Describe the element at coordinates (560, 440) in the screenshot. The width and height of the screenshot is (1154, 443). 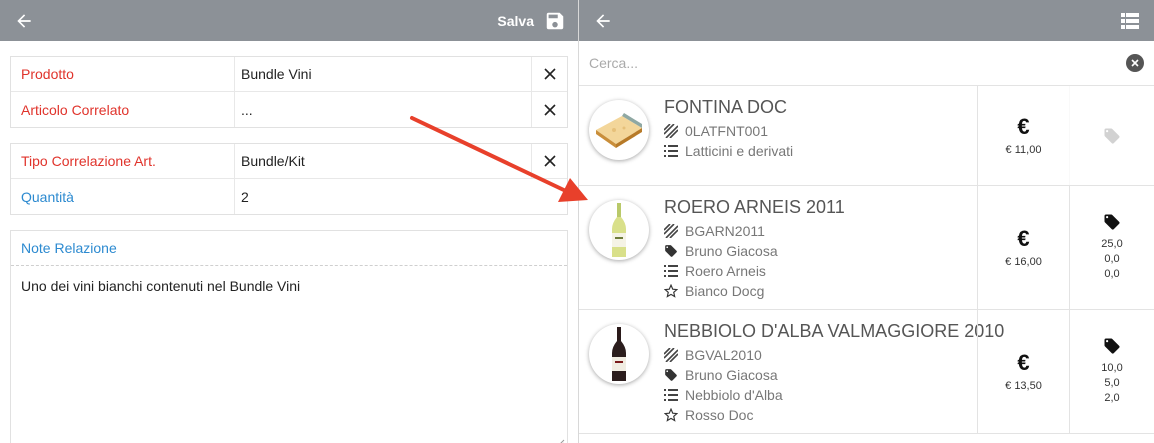
I see `resize-handle-icon` at that location.